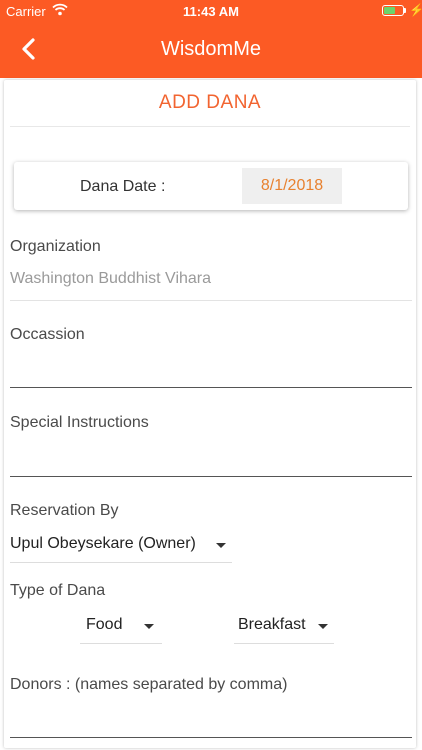 The image size is (422, 750). I want to click on reservation-by-label: Reservation By, so click(64, 510).